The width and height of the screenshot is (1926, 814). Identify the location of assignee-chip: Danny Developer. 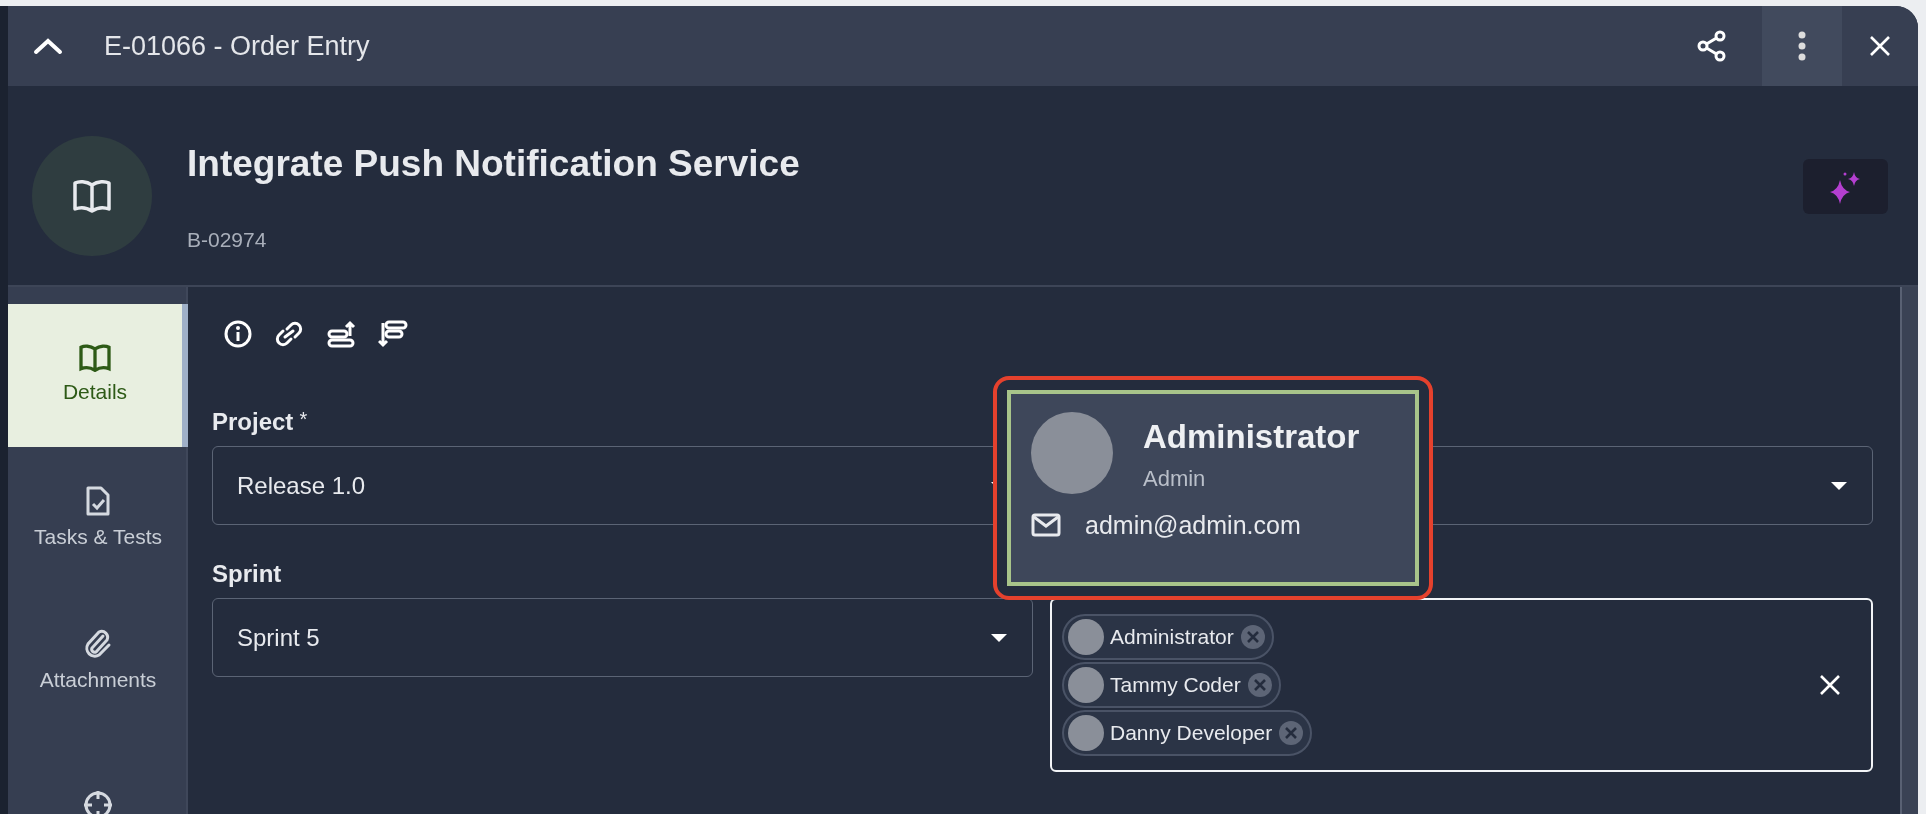
(1187, 733).